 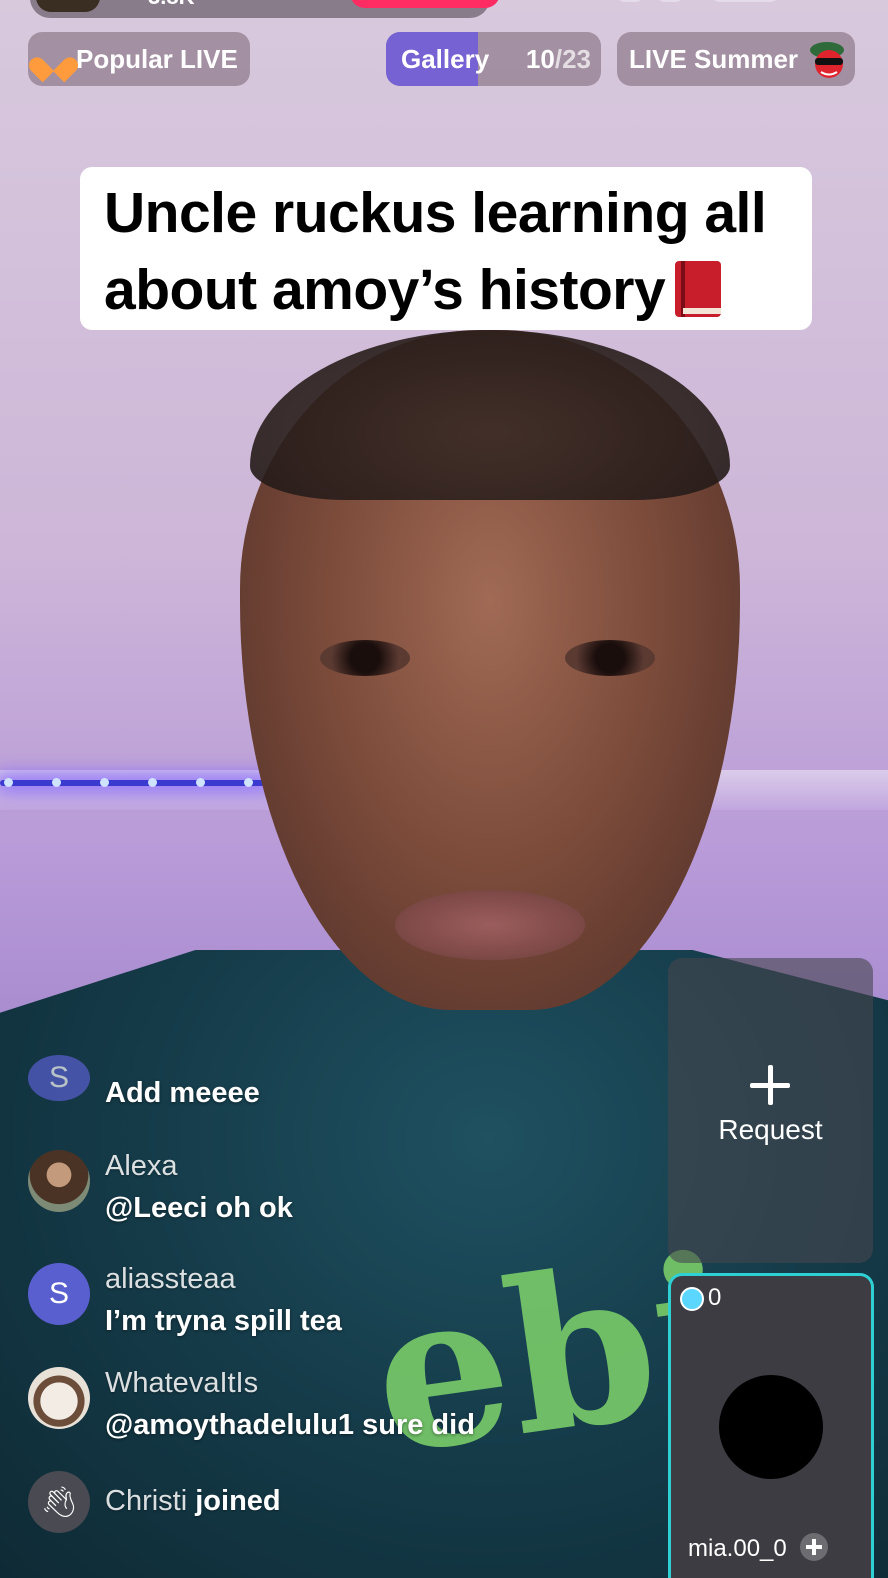 What do you see at coordinates (714, 58) in the screenshot?
I see `live-summer-label: LIVE Summer` at bounding box center [714, 58].